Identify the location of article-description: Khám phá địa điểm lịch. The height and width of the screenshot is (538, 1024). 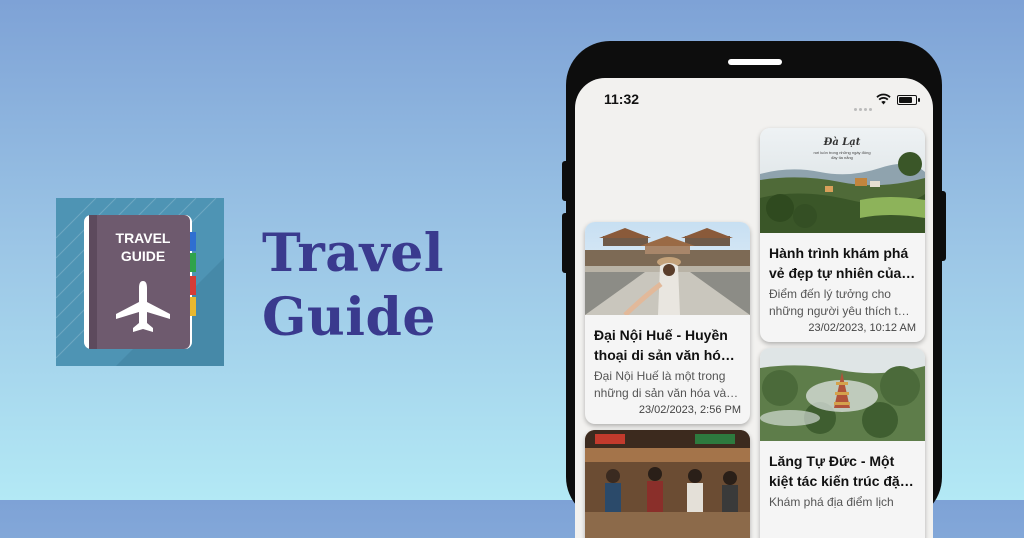
(831, 502).